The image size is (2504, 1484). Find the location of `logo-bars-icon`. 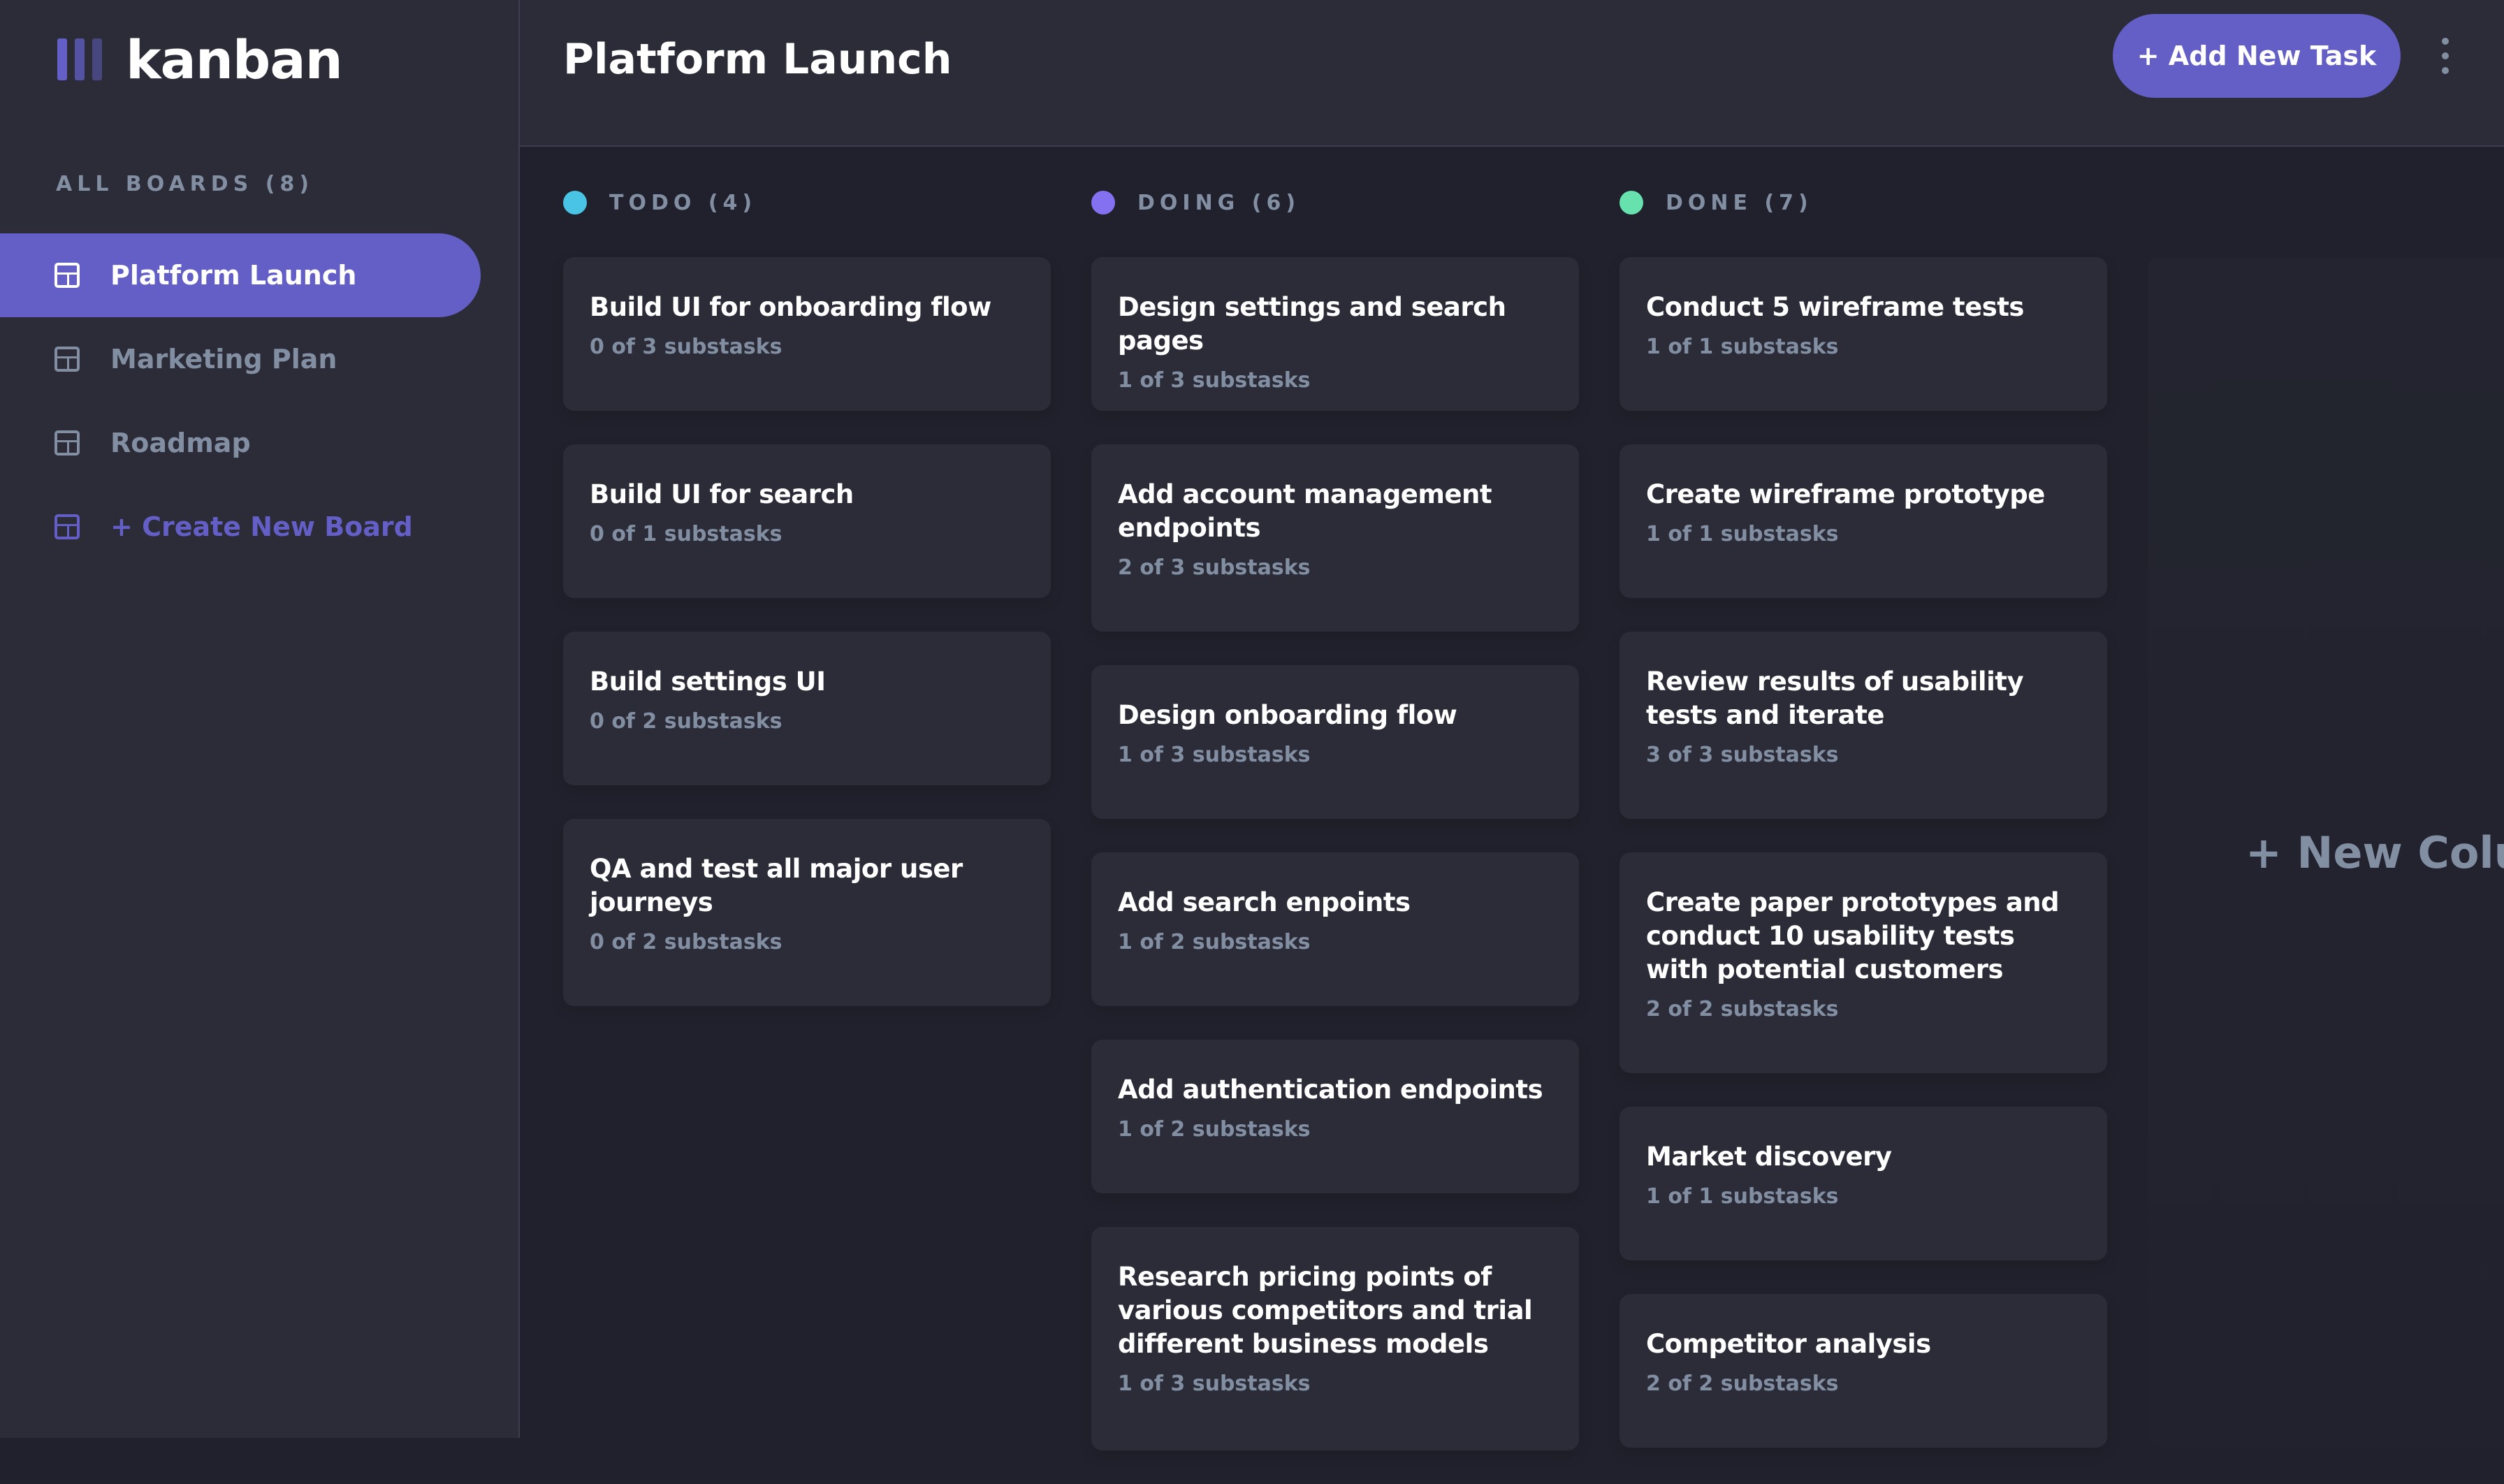

logo-bars-icon is located at coordinates (79, 59).